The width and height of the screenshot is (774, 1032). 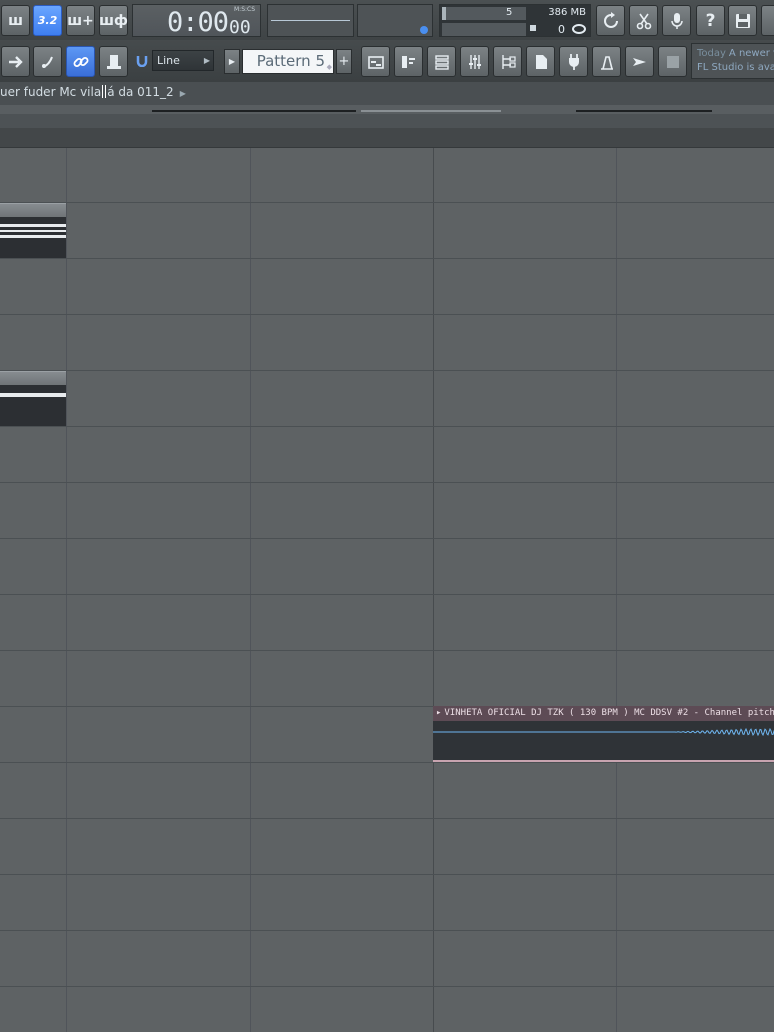 What do you see at coordinates (15, 20) in the screenshot?
I see `tempo-button: ш` at bounding box center [15, 20].